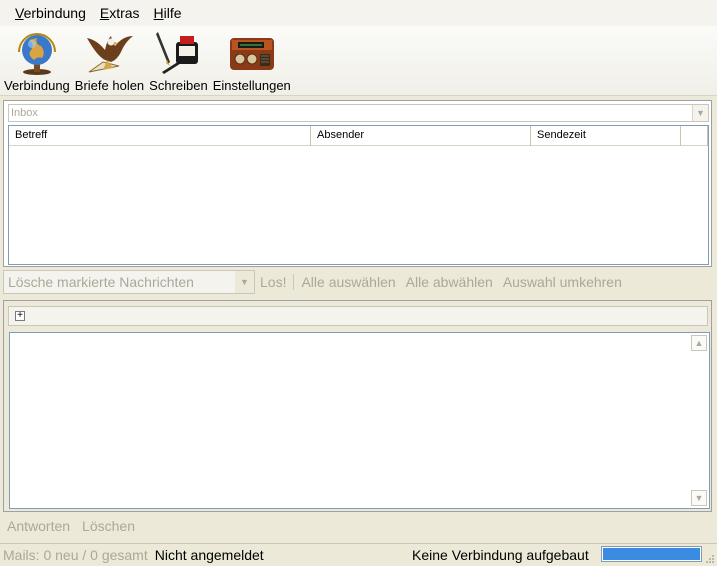 Image resolution: width=717 pixels, height=566 pixels. I want to click on fetch-letters-button: Briefe holen, so click(109, 60).